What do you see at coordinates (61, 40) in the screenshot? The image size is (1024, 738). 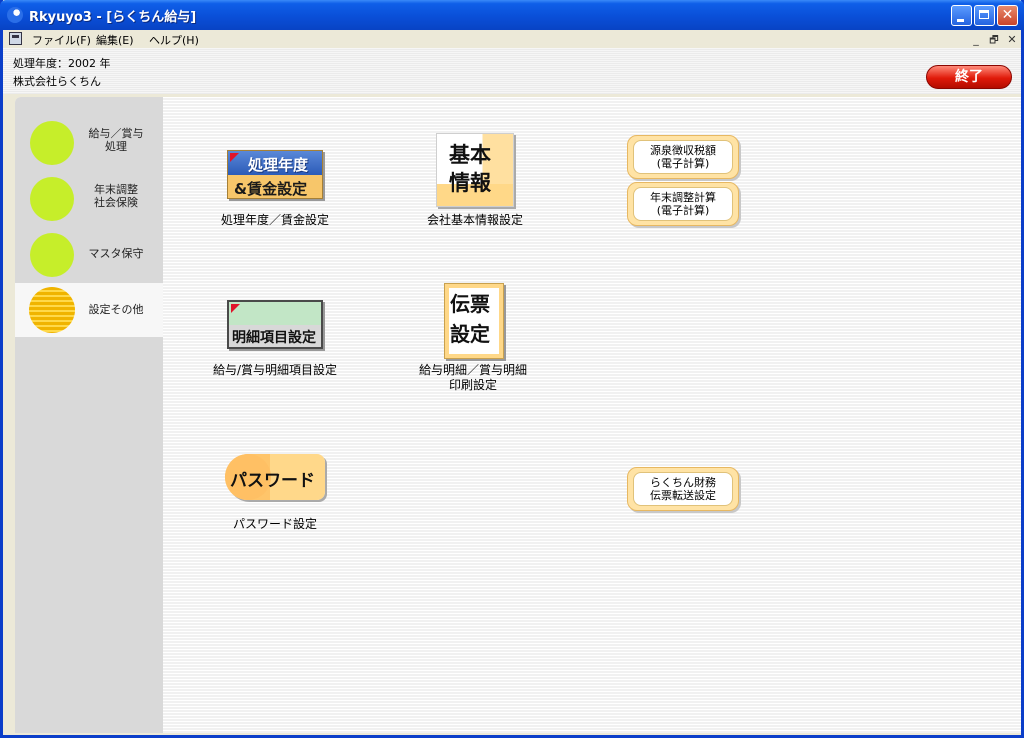 I see `menu-file: ファイル(F)` at bounding box center [61, 40].